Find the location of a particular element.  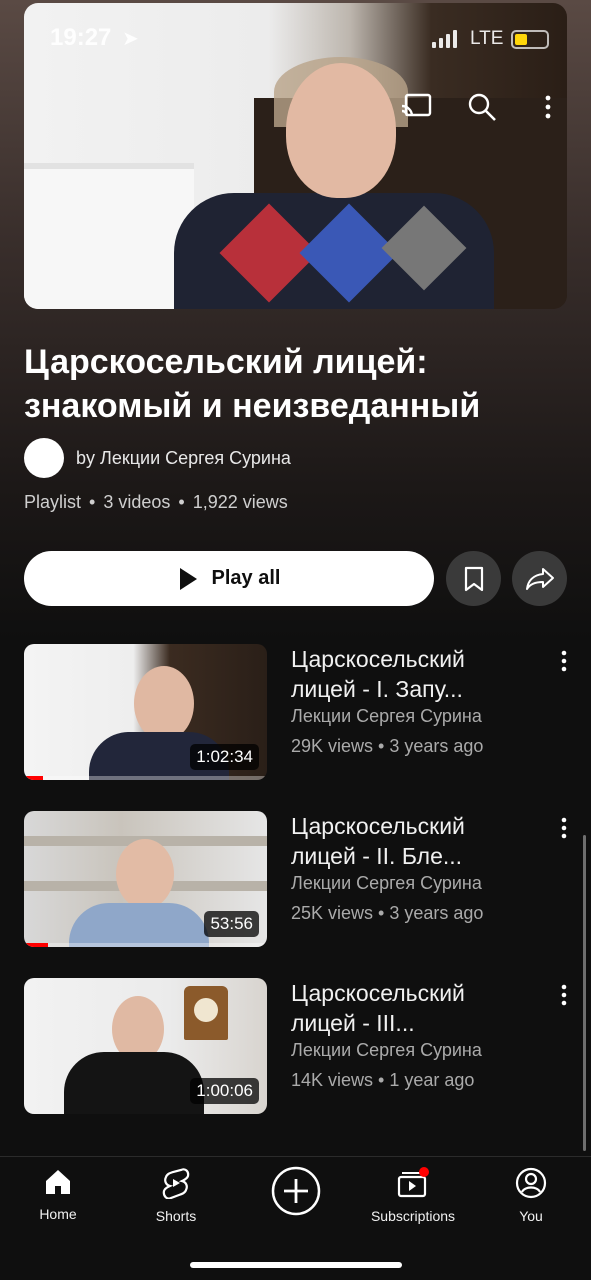

save-playlist-button is located at coordinates (473, 578).